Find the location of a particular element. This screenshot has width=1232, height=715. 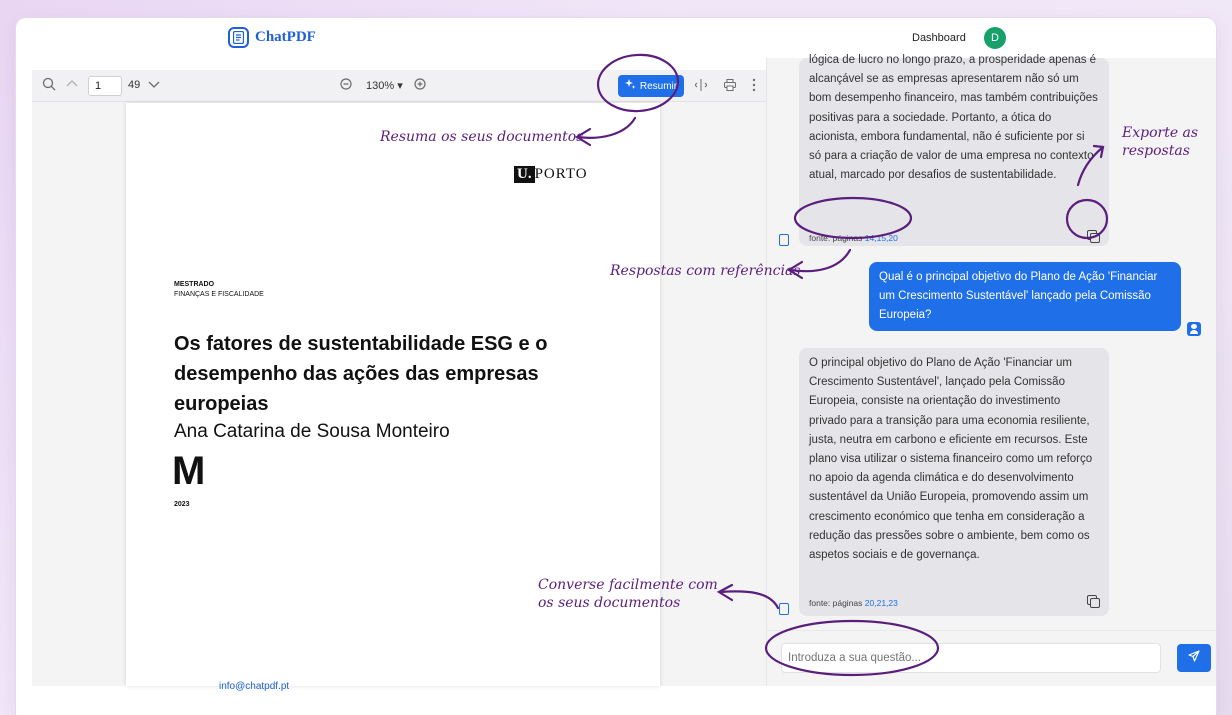

zoom-value: 130% is located at coordinates (380, 86).